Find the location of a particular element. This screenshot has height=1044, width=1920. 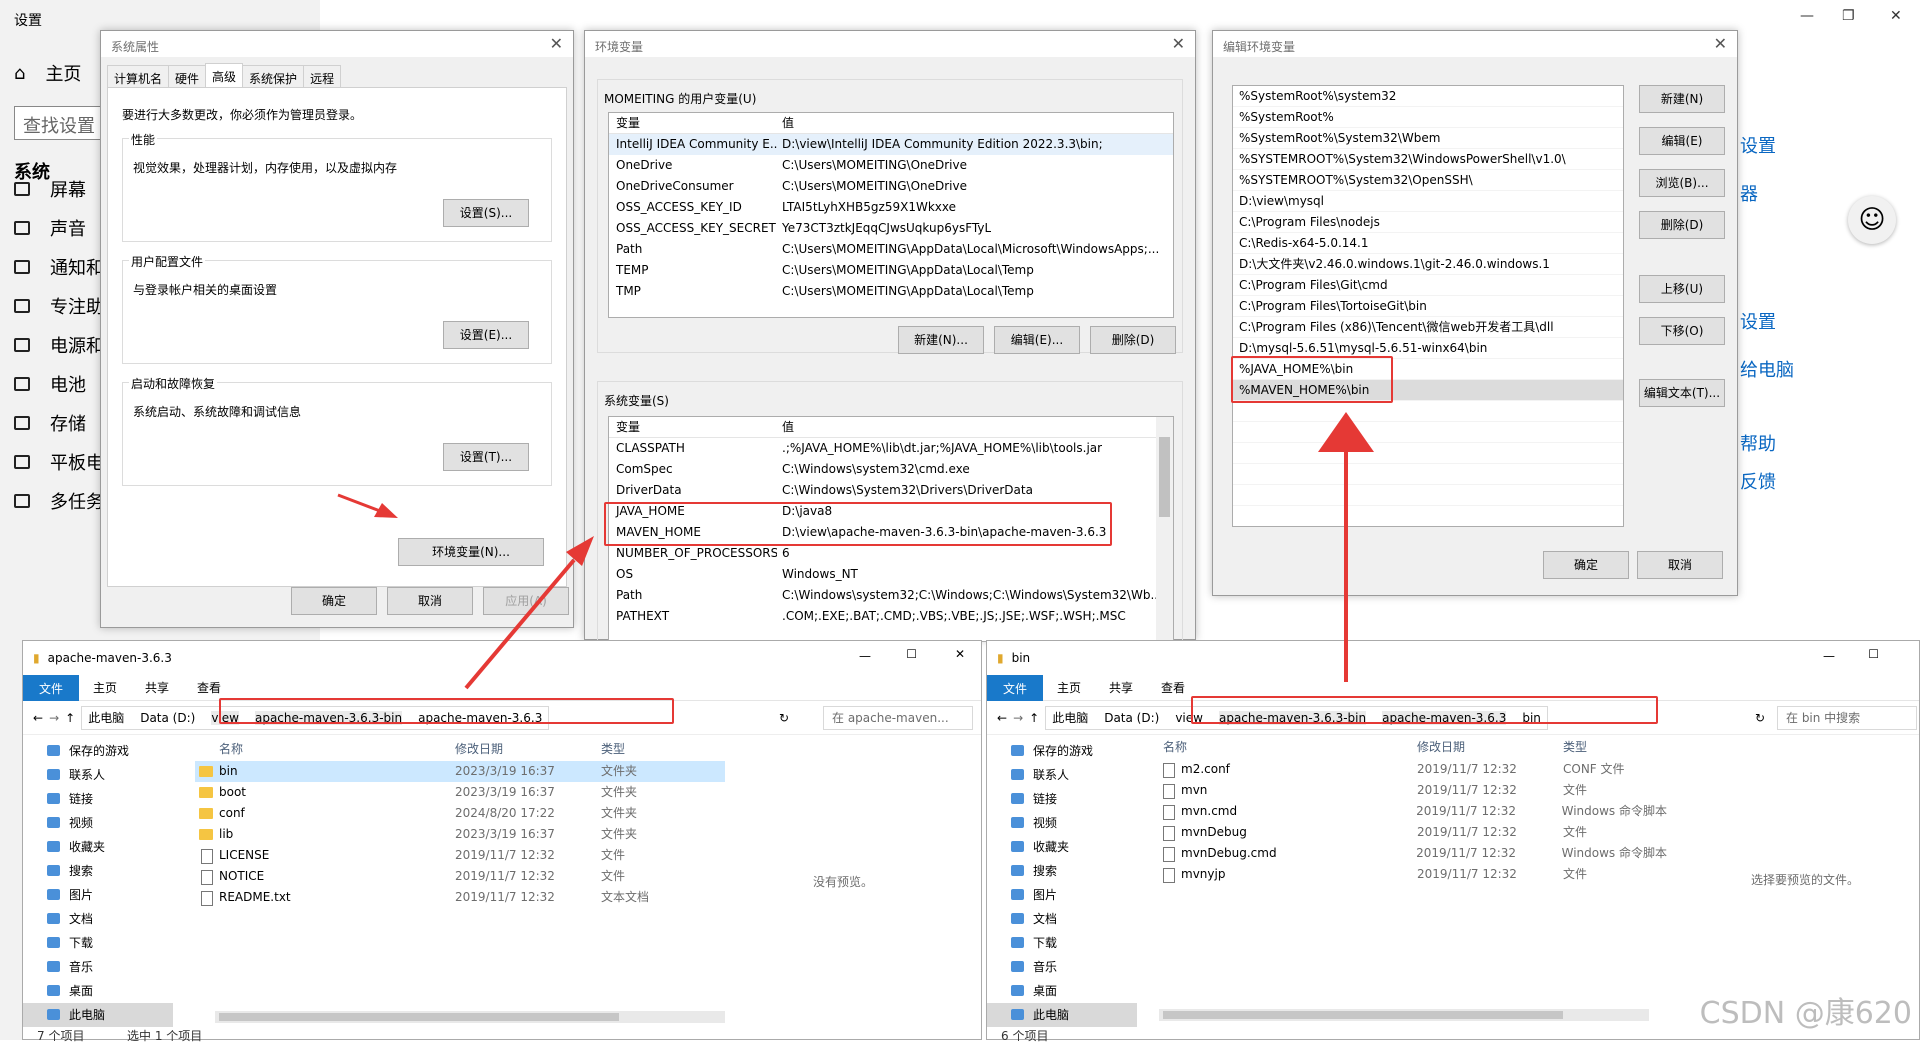

arrow-to-maven-home is located at coordinates (520, 624).